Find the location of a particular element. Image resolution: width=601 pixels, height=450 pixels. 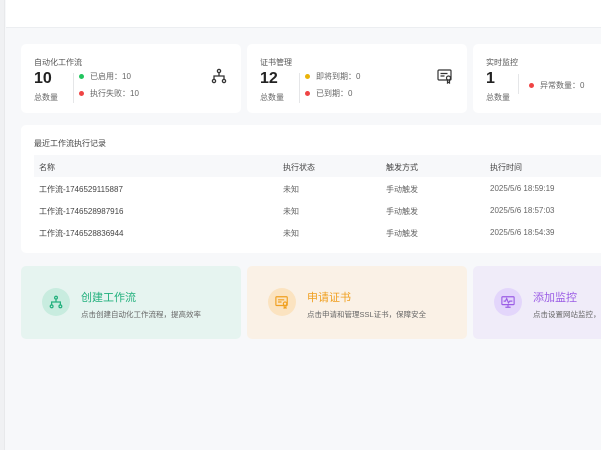

yellow-dot-icon is located at coordinates (307, 76).